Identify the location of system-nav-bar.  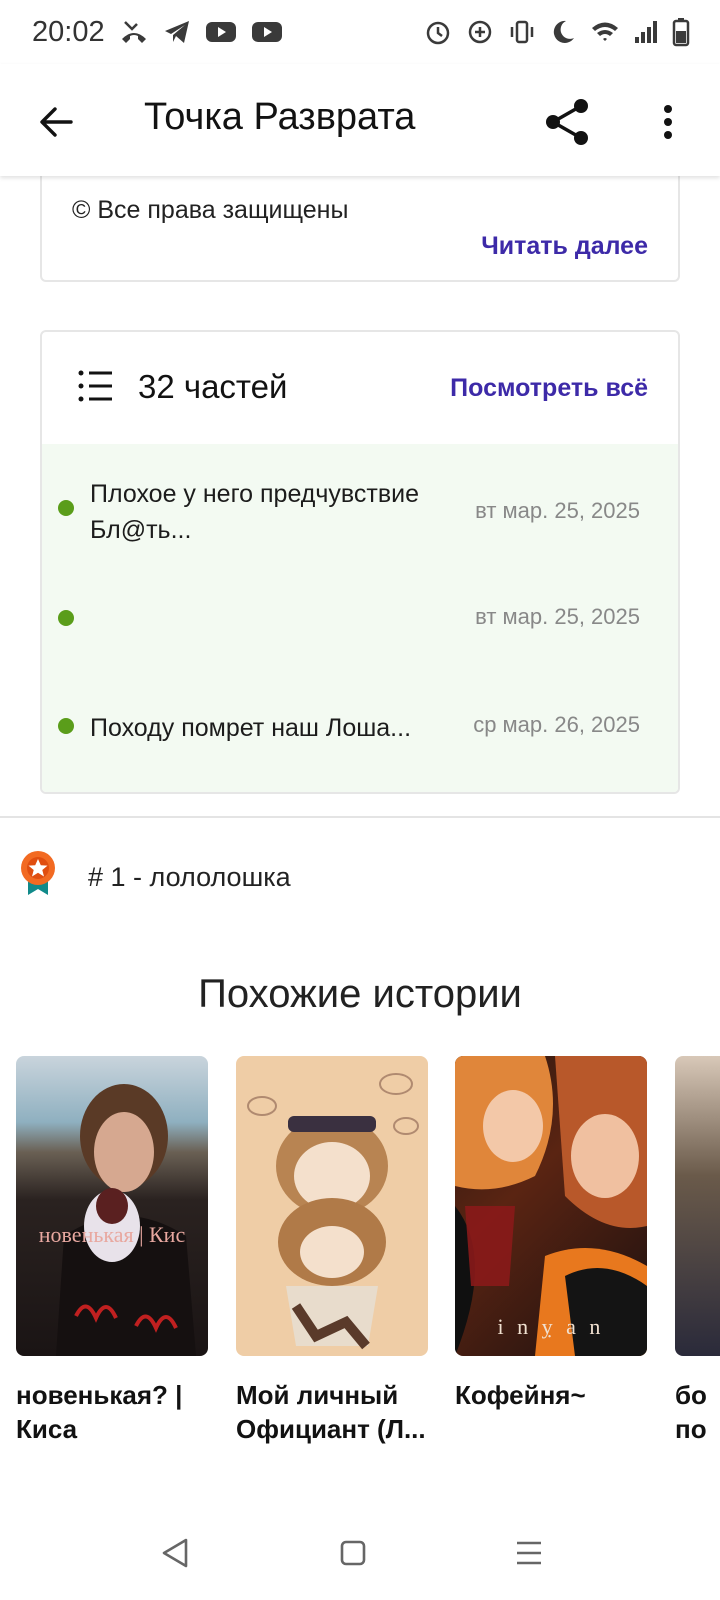
(360, 1555).